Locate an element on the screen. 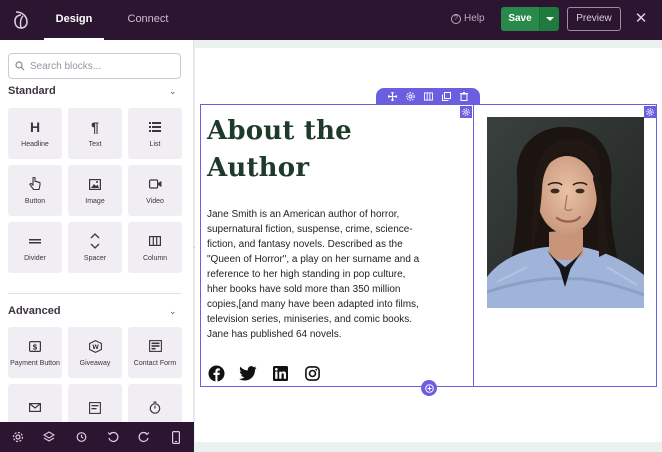 Image resolution: width=662 pixels, height=452 pixels. block-giveaway: W Giveaway is located at coordinates (95, 352).